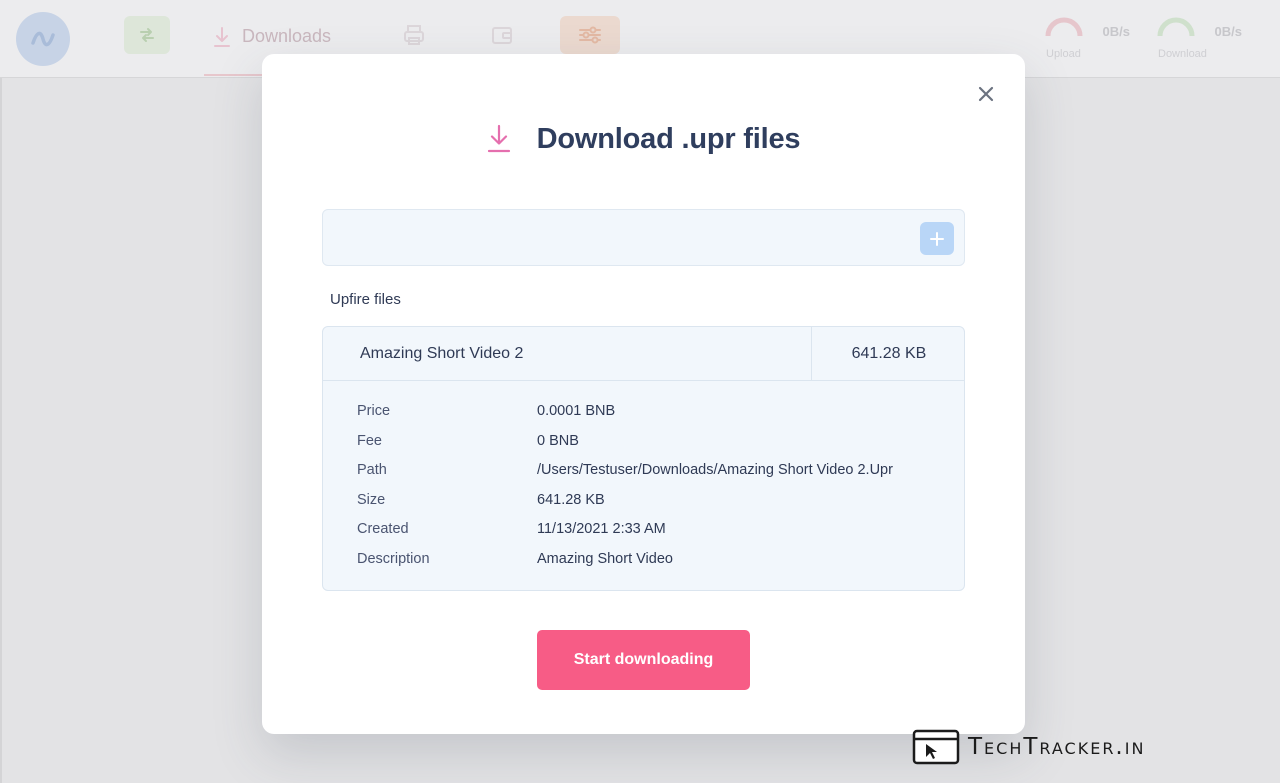 Image resolution: width=1280 pixels, height=783 pixels. I want to click on plus-icon, so click(937, 238).